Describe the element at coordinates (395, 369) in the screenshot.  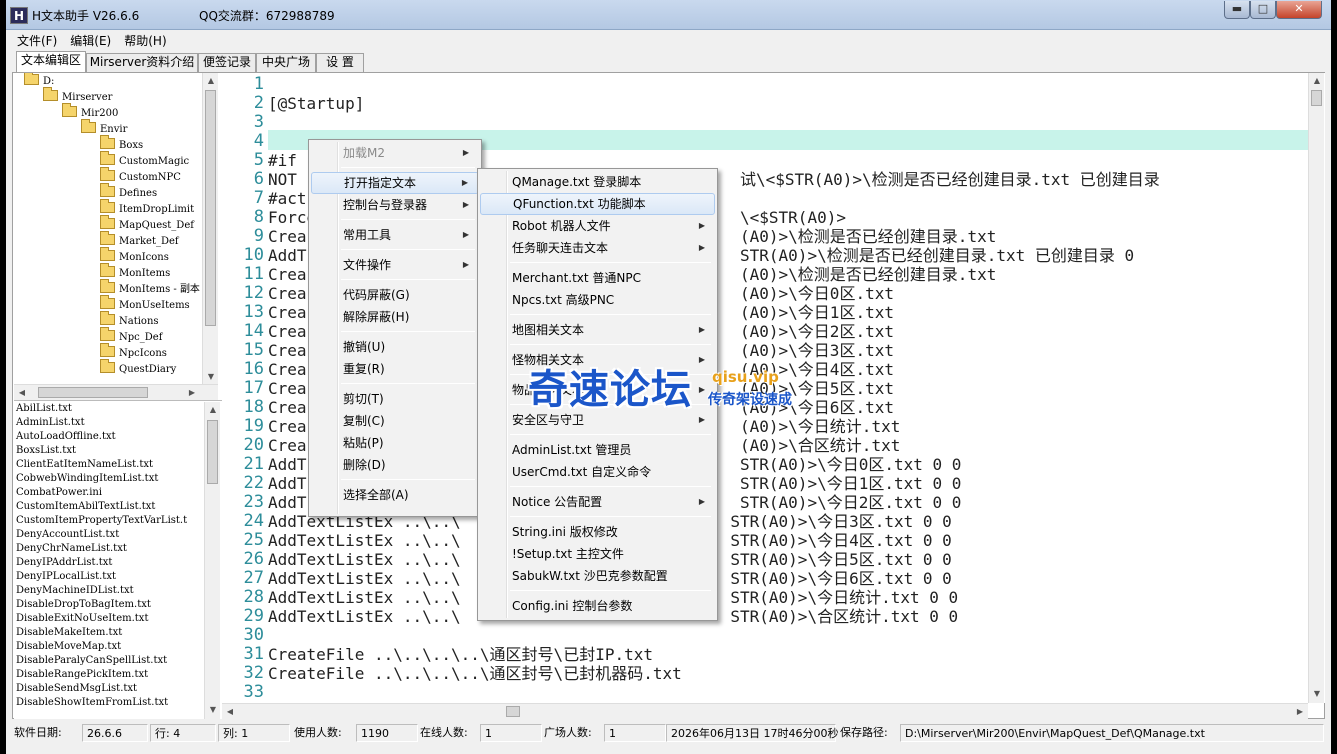
I see `menu-item: 重复(R)` at that location.